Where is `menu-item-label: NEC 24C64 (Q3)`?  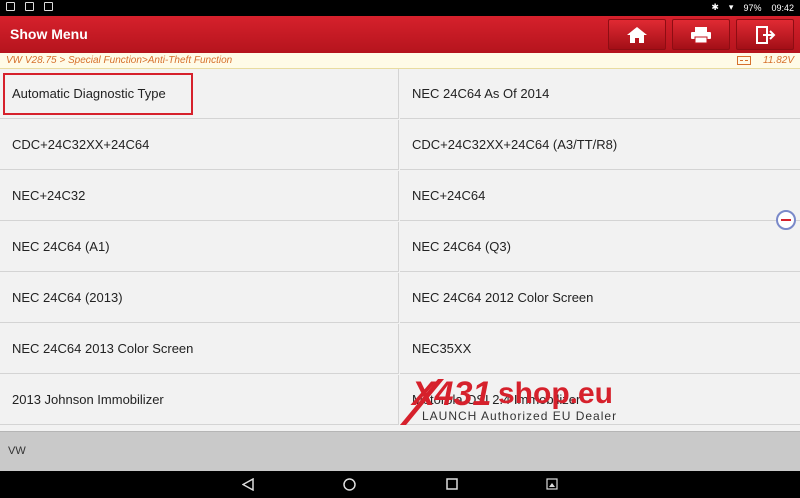 menu-item-label: NEC 24C64 (Q3) is located at coordinates (461, 246).